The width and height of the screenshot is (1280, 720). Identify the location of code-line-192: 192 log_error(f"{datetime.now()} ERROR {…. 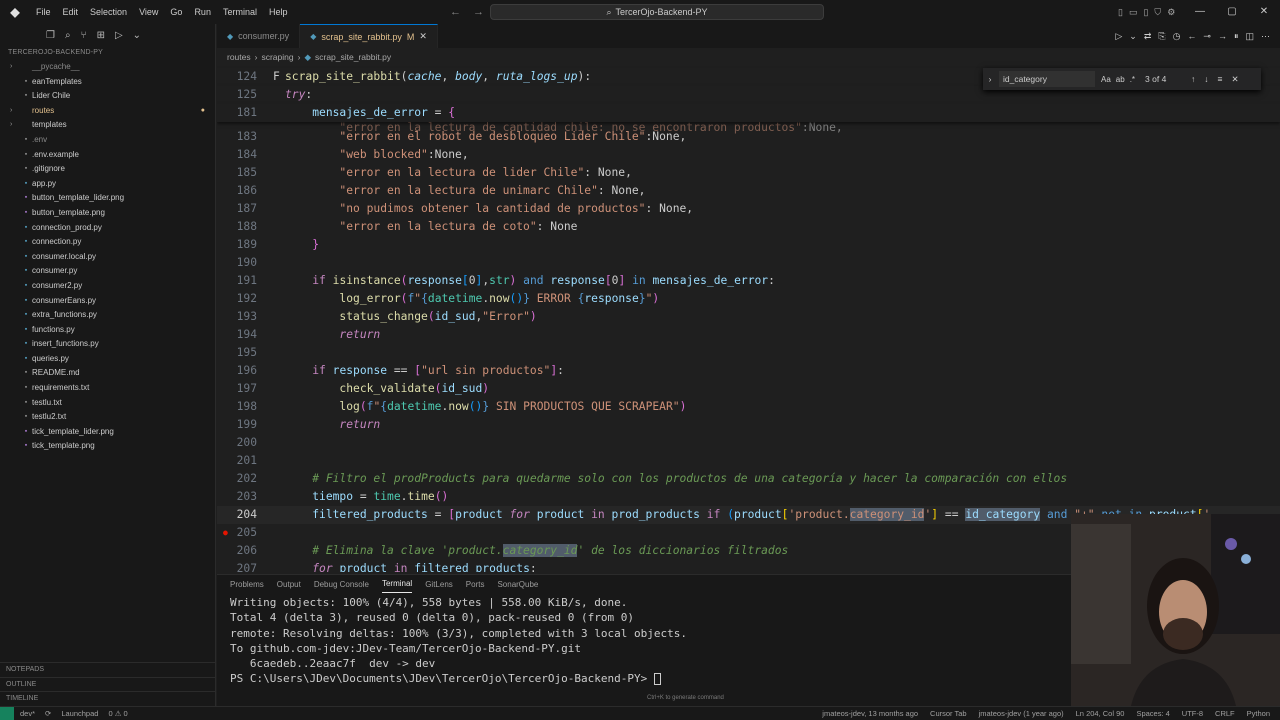
(748, 299).